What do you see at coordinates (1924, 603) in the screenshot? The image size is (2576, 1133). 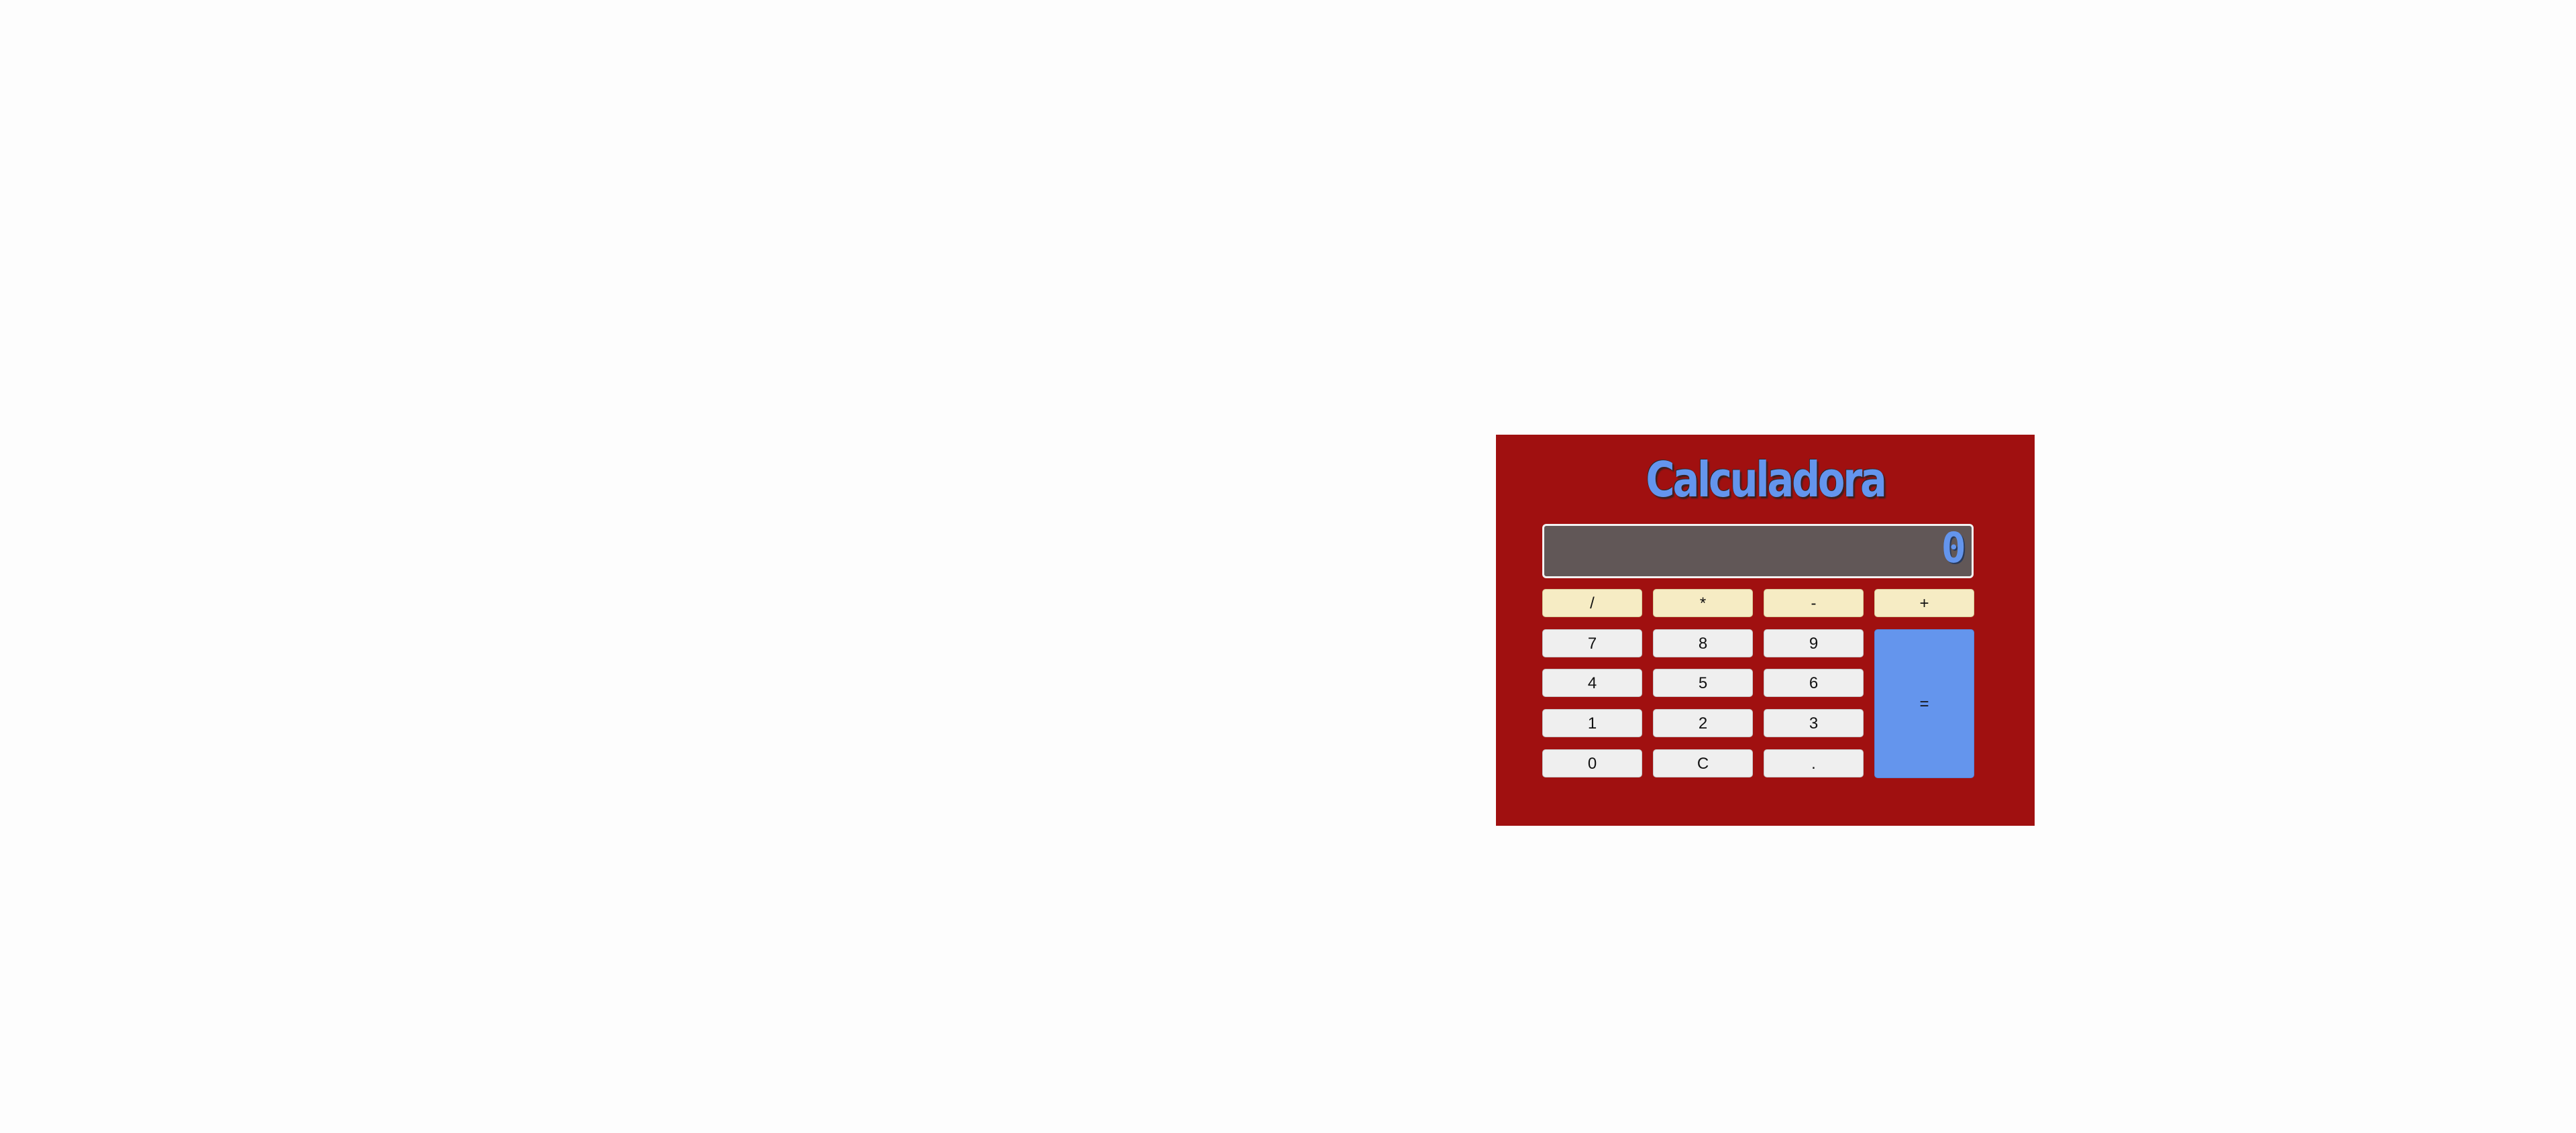 I see `add-button: +` at bounding box center [1924, 603].